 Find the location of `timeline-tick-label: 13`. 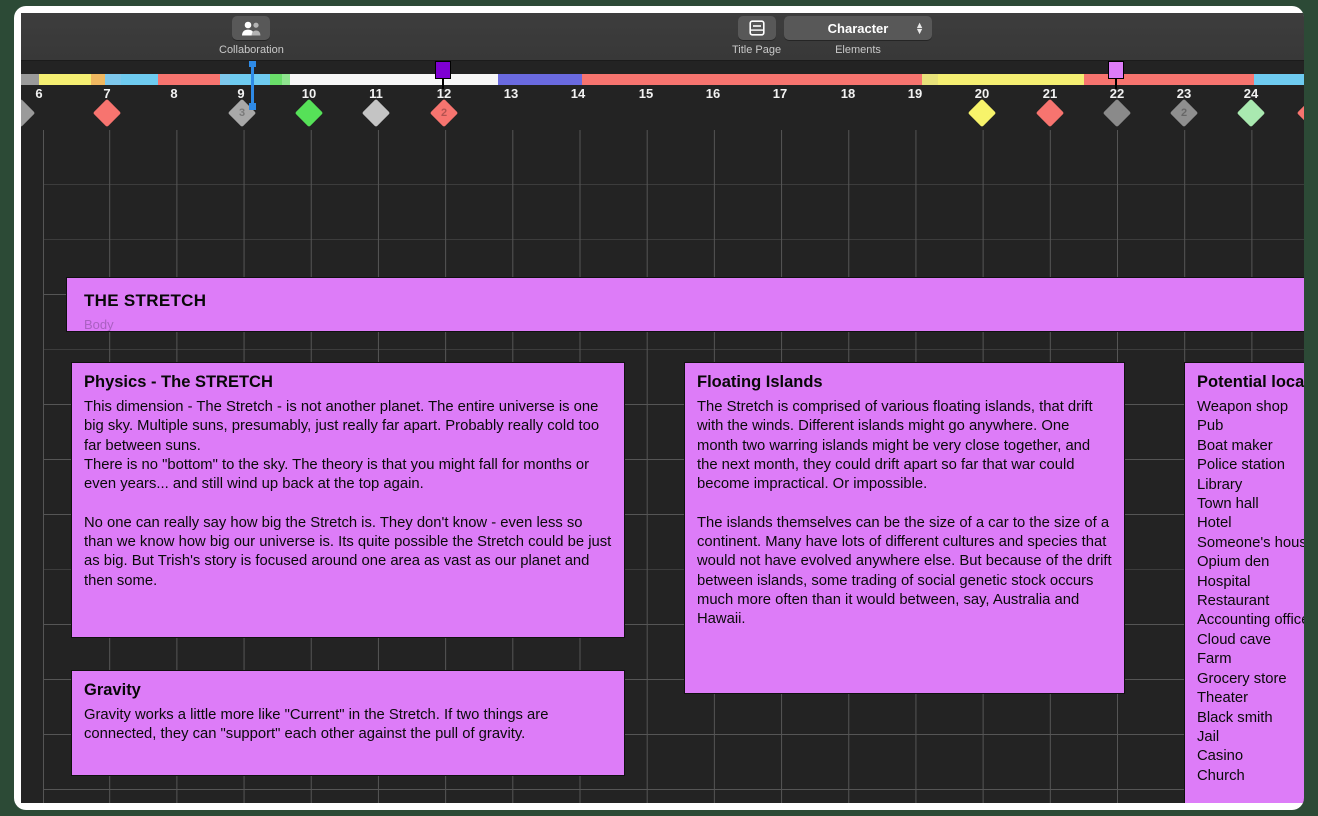

timeline-tick-label: 13 is located at coordinates (511, 93).